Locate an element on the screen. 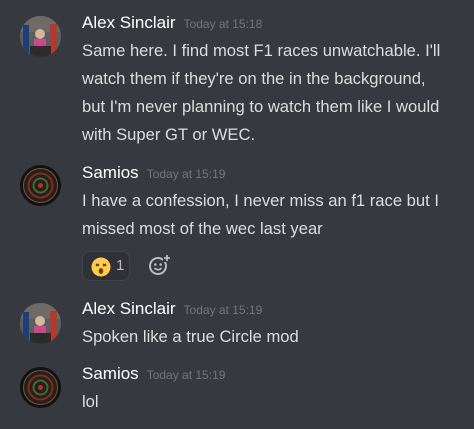 Image resolution: width=474 pixels, height=429 pixels. message-content: lol is located at coordinates (90, 402).